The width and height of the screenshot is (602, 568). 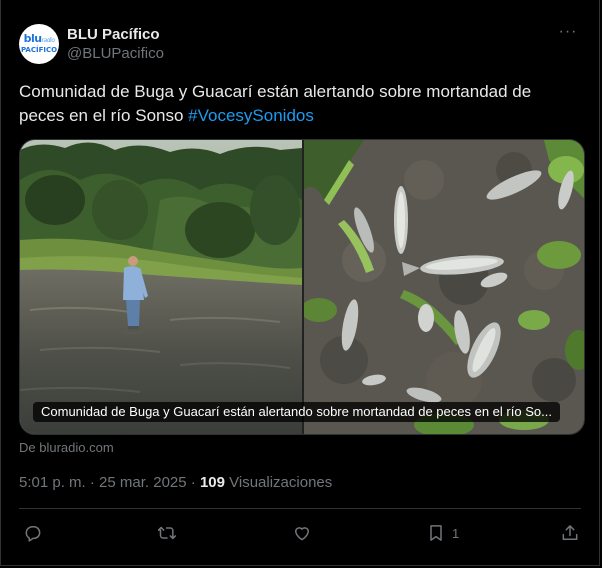 I want to click on like-icon, so click(x=302, y=534).